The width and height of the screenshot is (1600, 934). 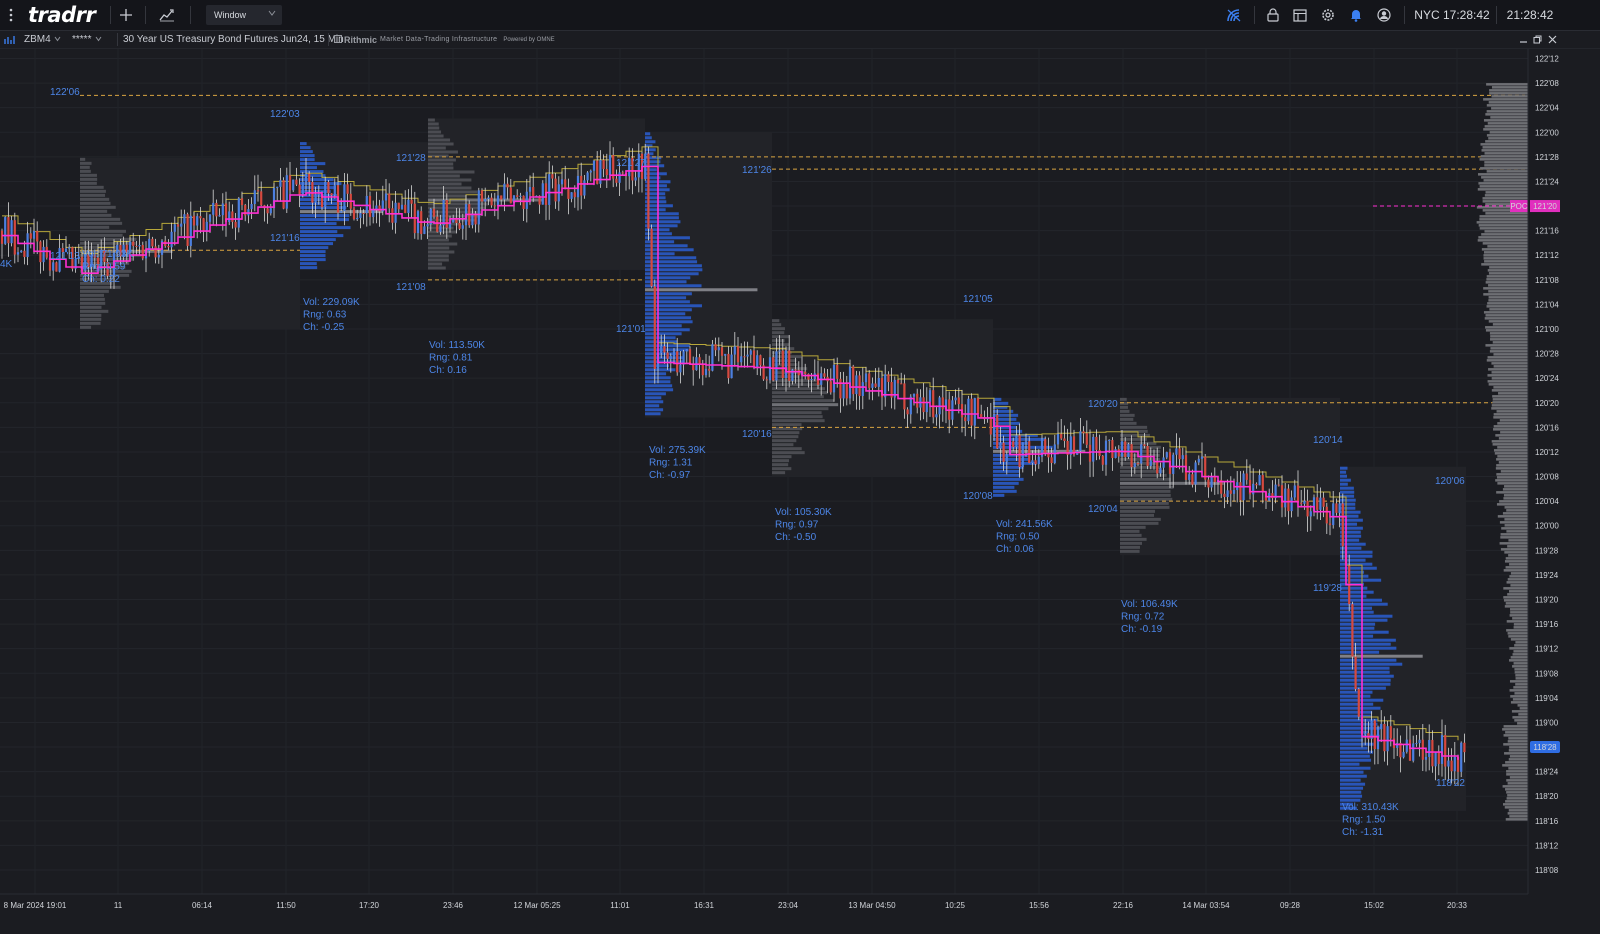 I want to click on minimize-icon, so click(x=1523, y=39).